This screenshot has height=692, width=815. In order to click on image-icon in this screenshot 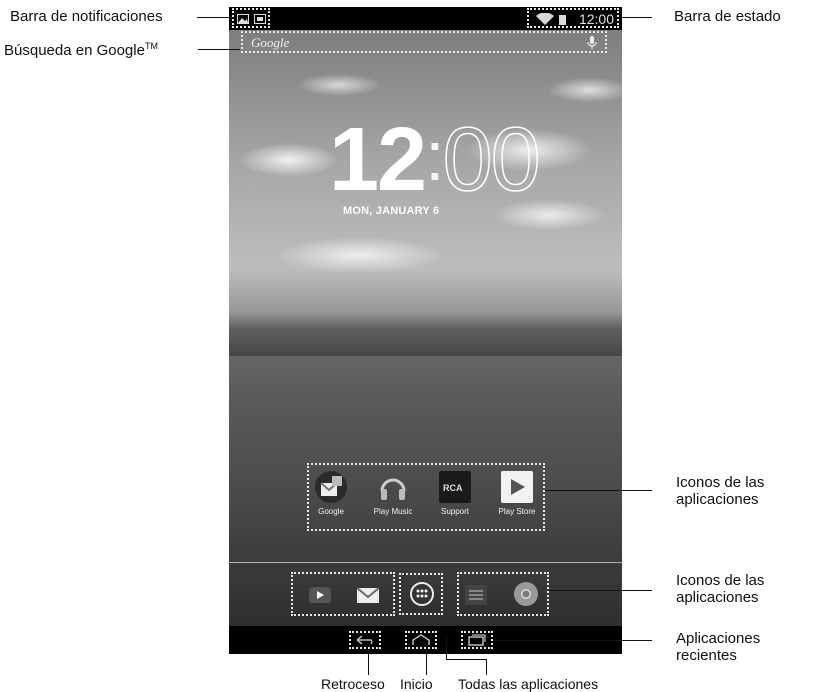, I will do `click(260, 19)`.